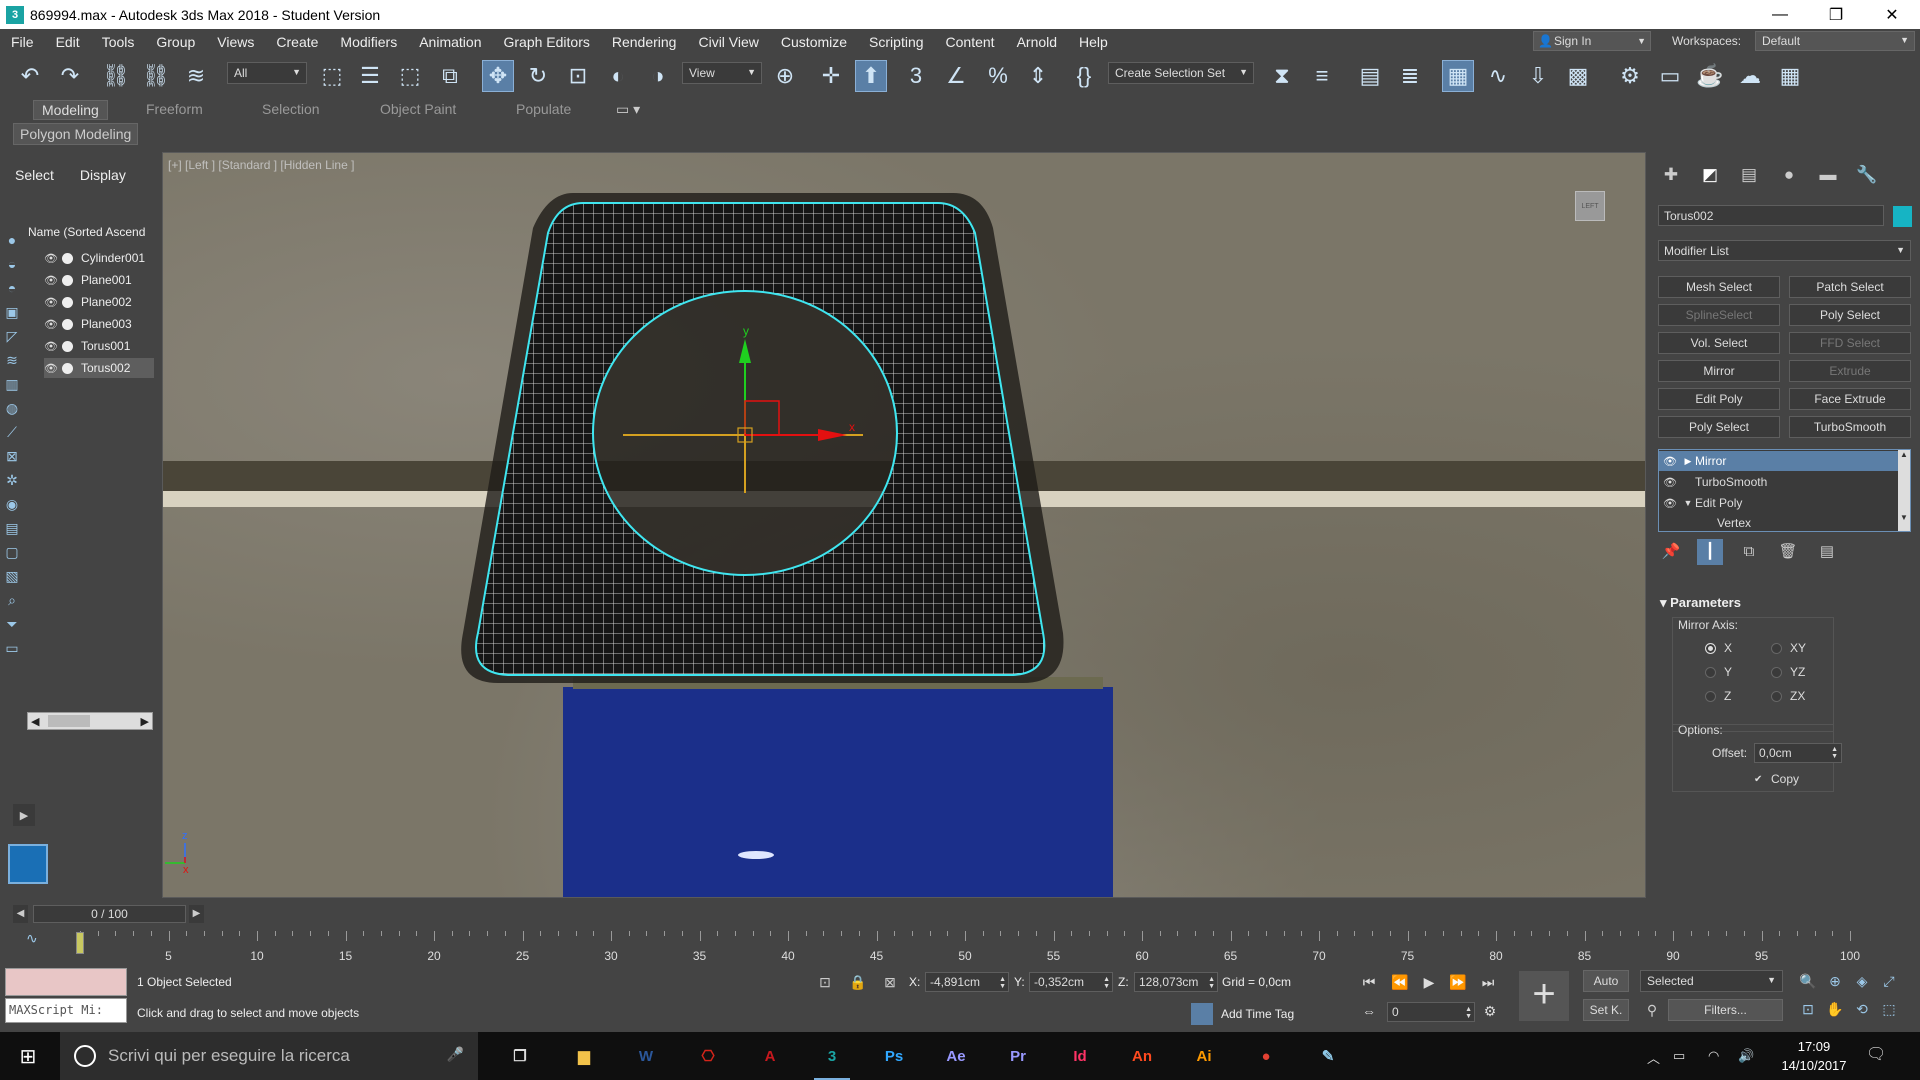  What do you see at coordinates (1093, 42) in the screenshot?
I see `menu-help: Help` at bounding box center [1093, 42].